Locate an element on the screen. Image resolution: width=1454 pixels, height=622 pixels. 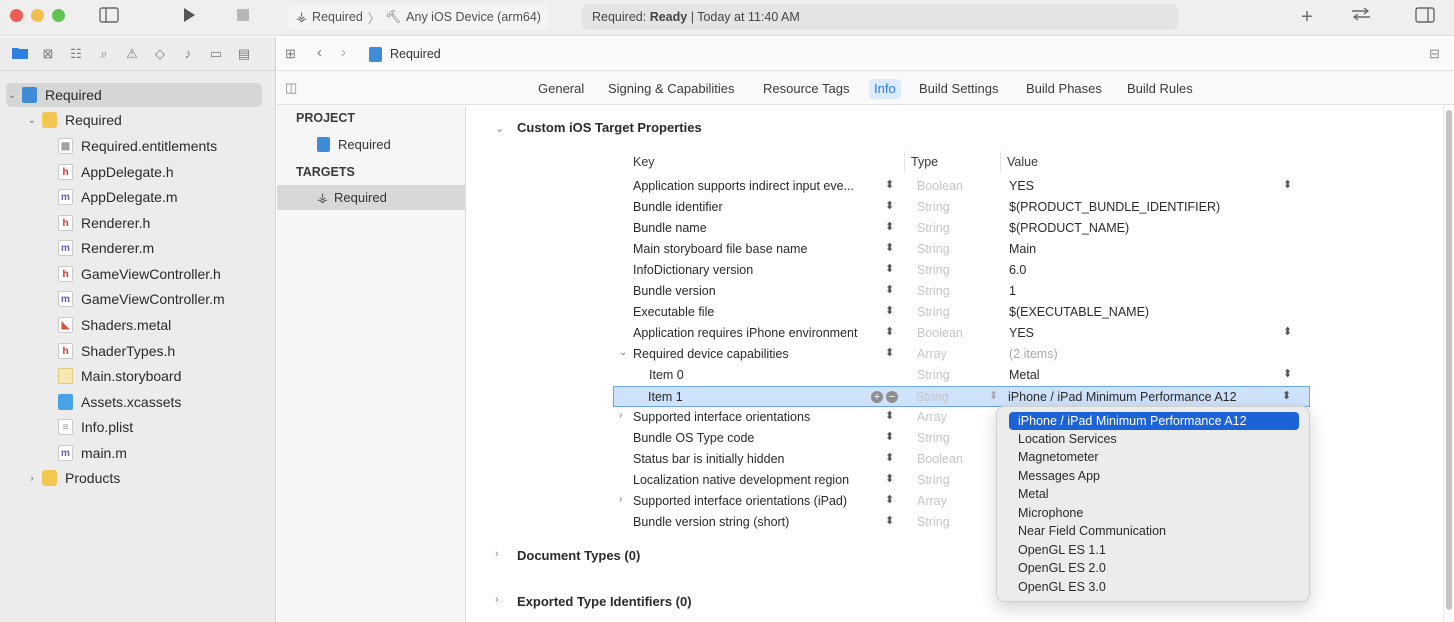
stop-button is located at coordinates (243, 17).